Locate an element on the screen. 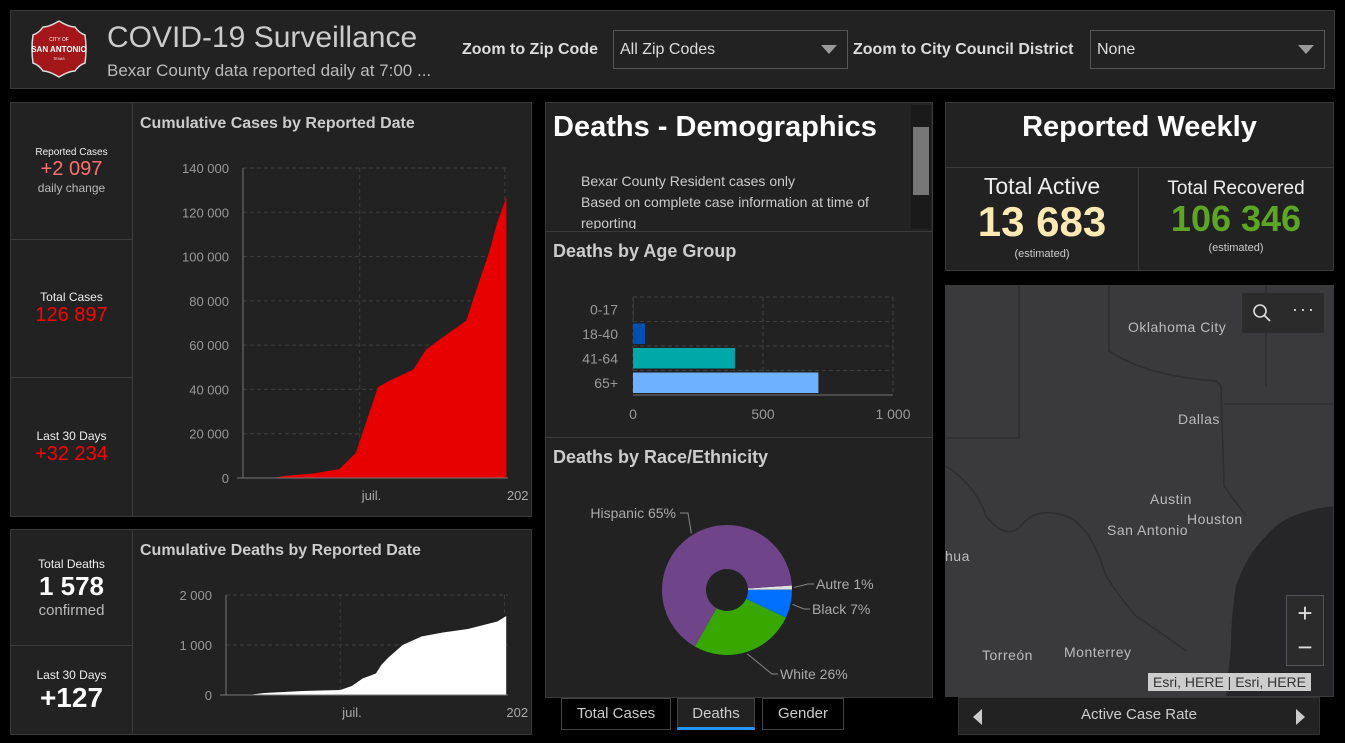 This screenshot has height=743, width=1345. more-icon: ··· is located at coordinates (1304, 309).